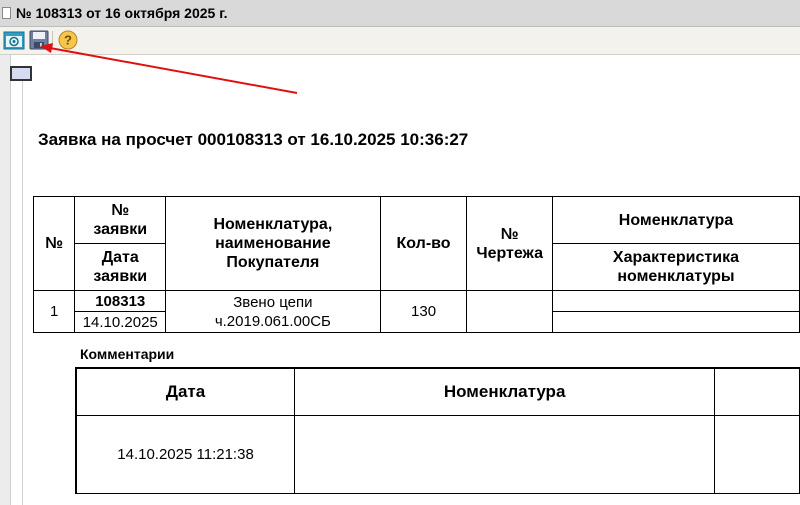  I want to click on browser-icon, so click(14, 40).